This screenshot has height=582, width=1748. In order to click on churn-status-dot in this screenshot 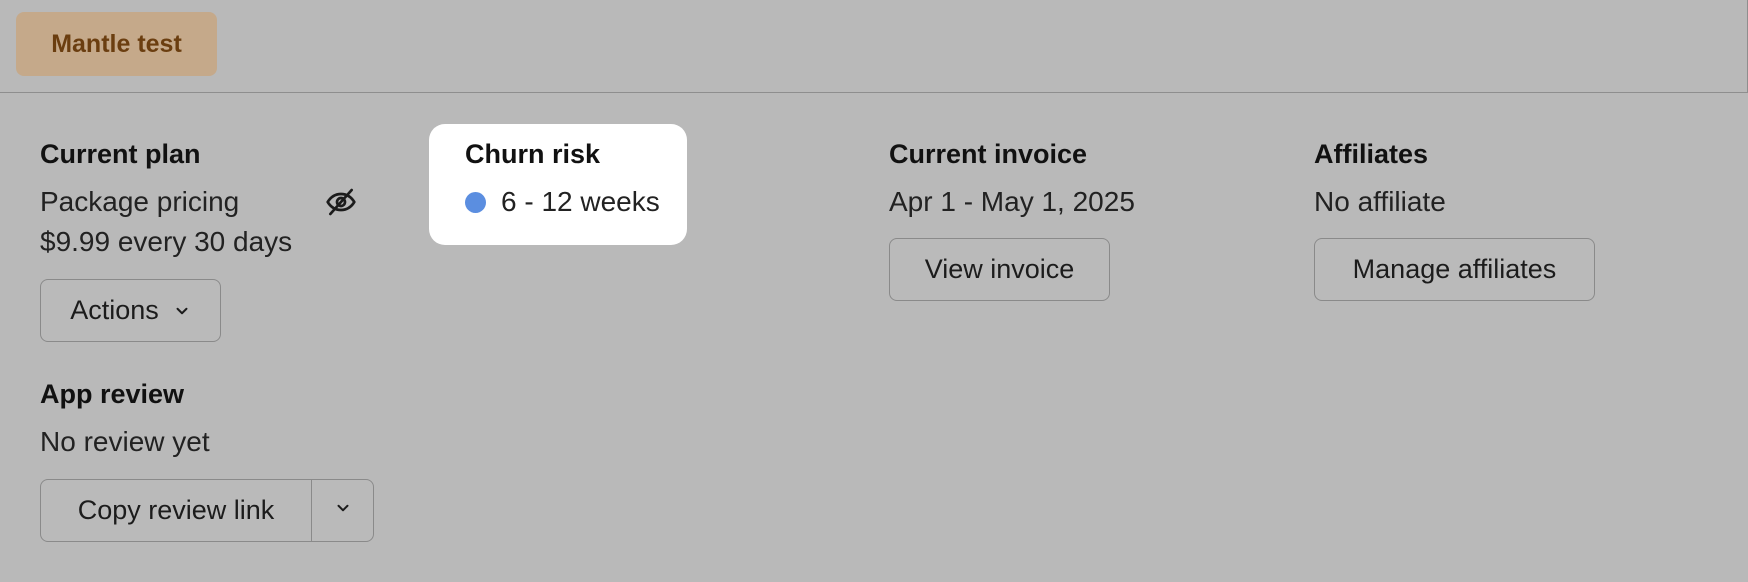, I will do `click(475, 202)`.